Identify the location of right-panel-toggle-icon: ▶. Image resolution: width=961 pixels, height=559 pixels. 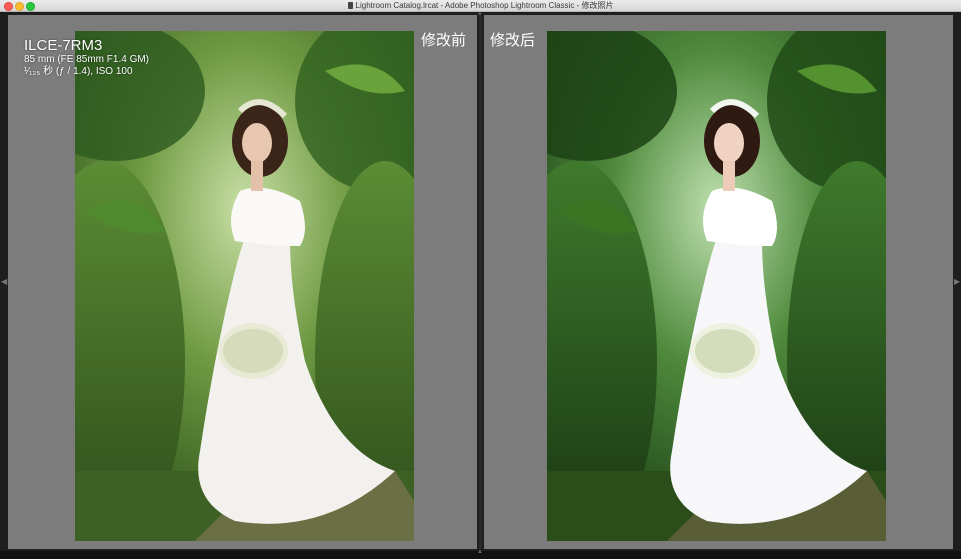
(957, 282).